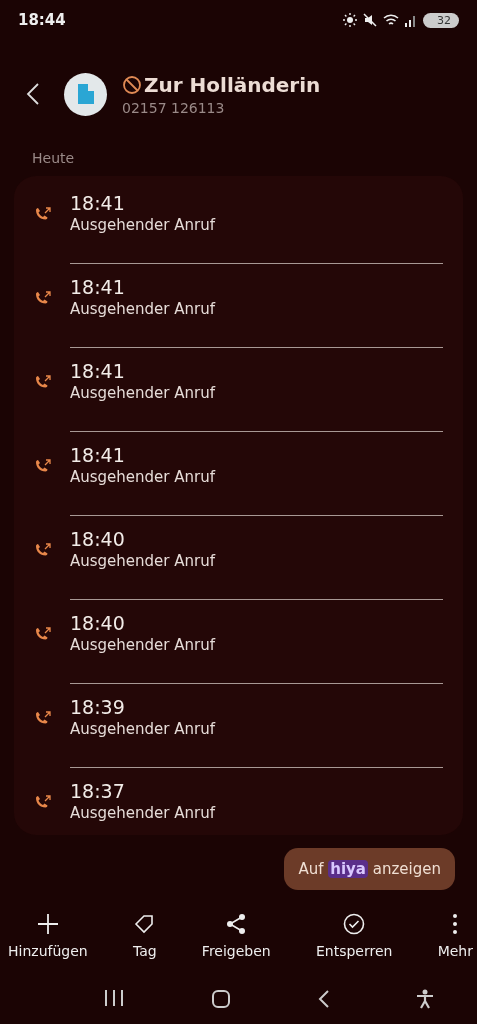 The width and height of the screenshot is (477, 1024). Describe the element at coordinates (354, 936) in the screenshot. I see `unblock-button: Entsperren` at that location.